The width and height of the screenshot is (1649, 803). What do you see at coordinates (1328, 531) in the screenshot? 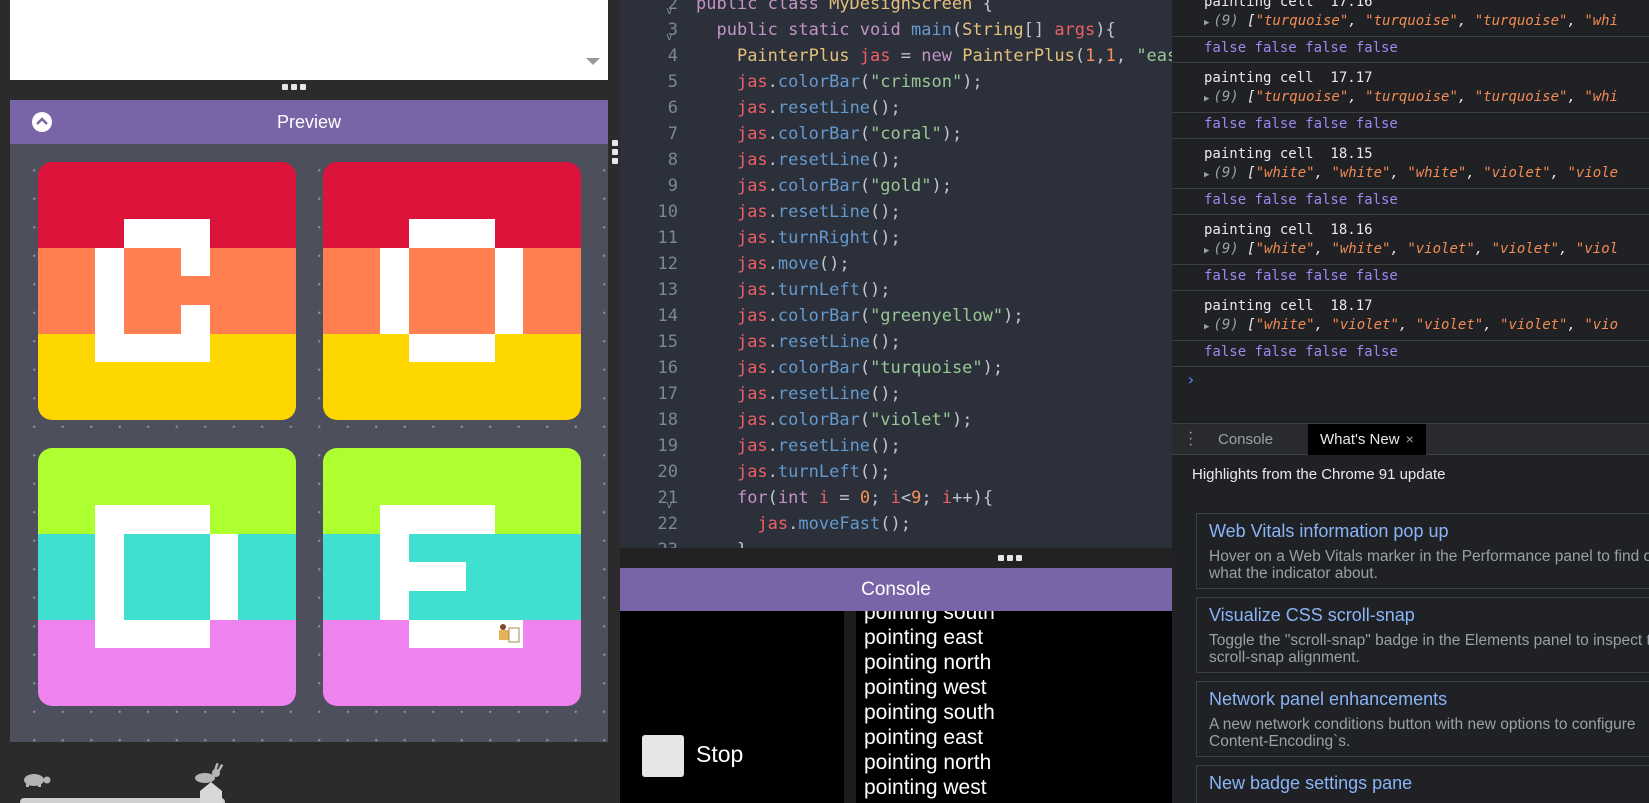
I see `card-title-link: Web Vitals information pop up` at bounding box center [1328, 531].